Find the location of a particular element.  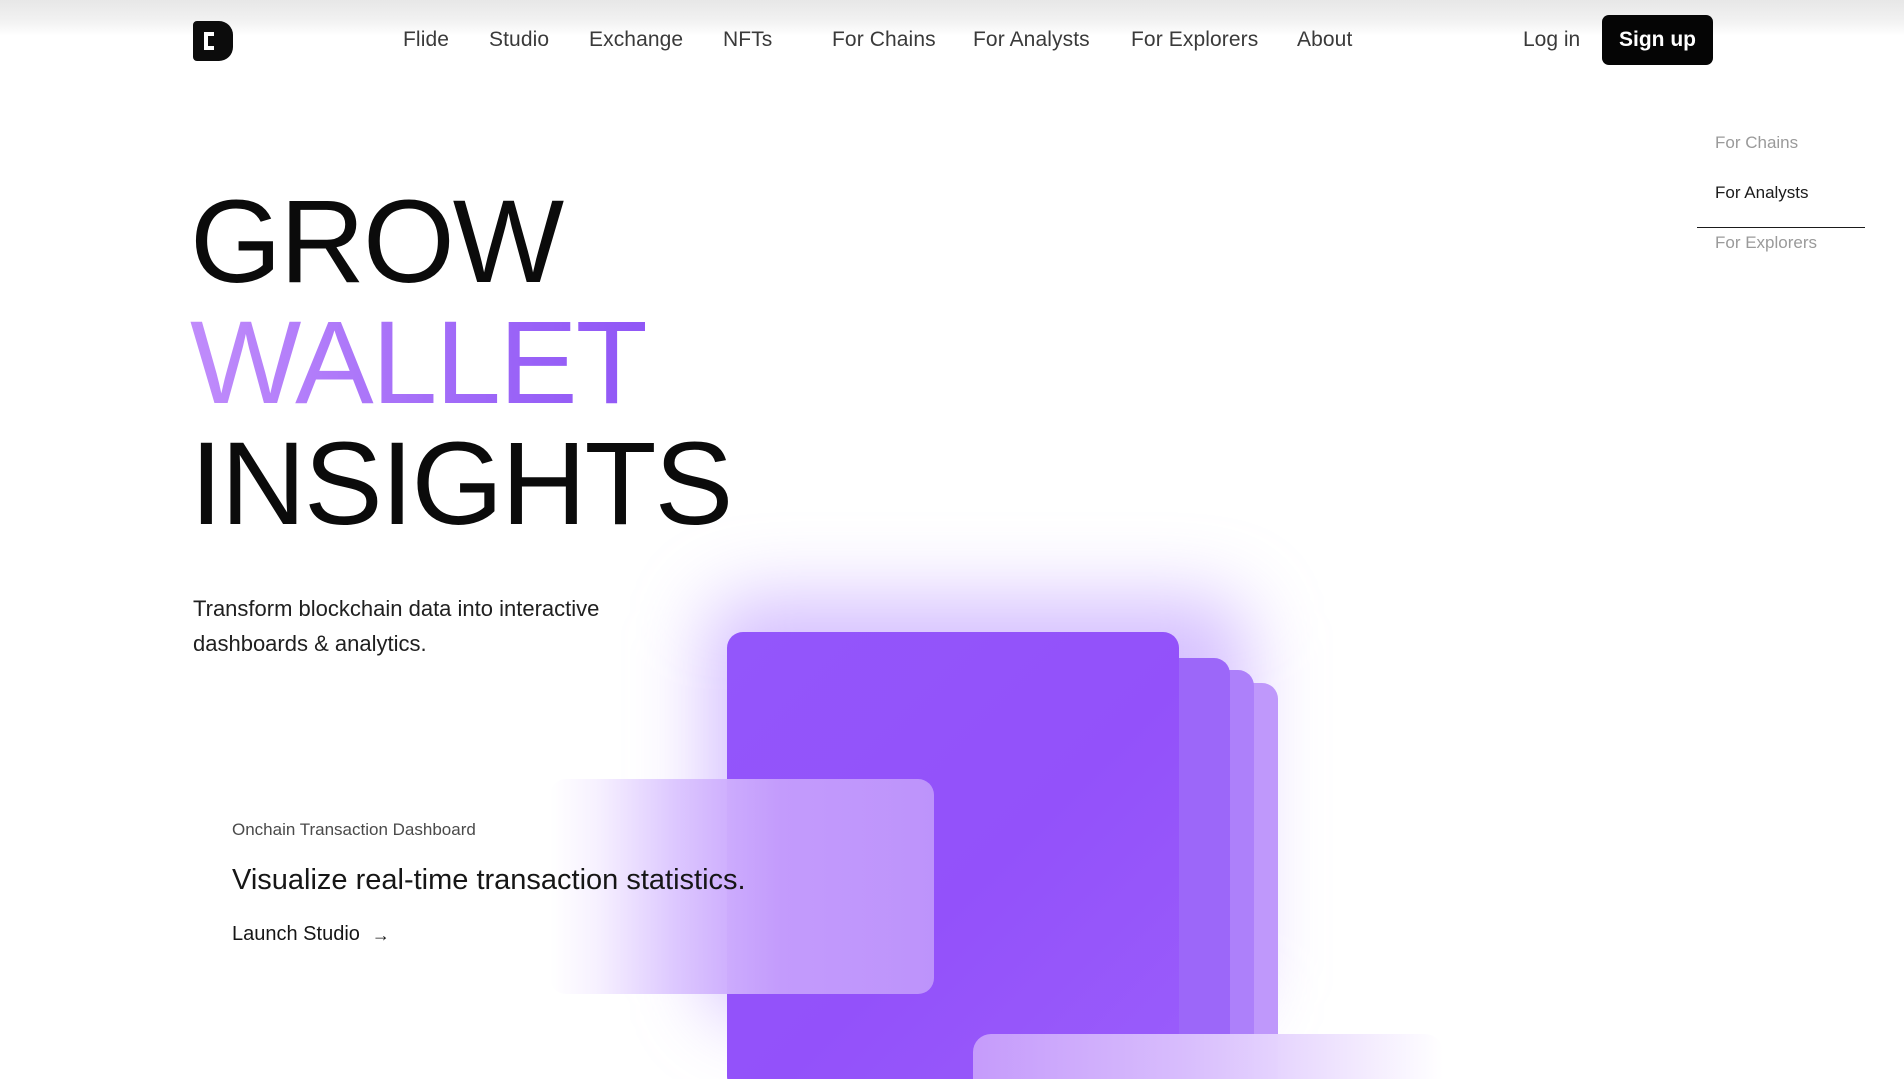

nav-item-for-explorers: For Explorers is located at coordinates (1194, 40).